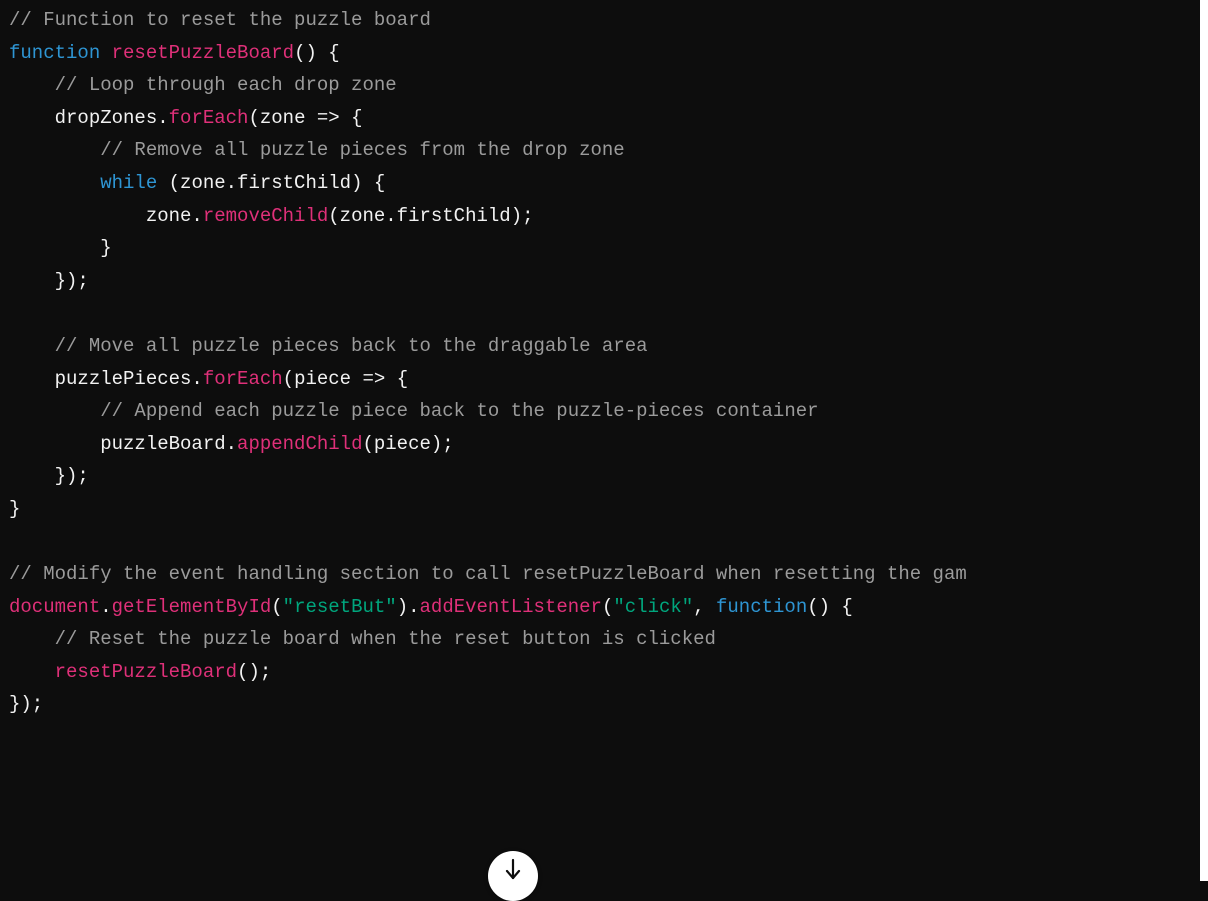 This screenshot has height=901, width=1208. What do you see at coordinates (513, 869) in the screenshot?
I see `arrow-down-icon` at bounding box center [513, 869].